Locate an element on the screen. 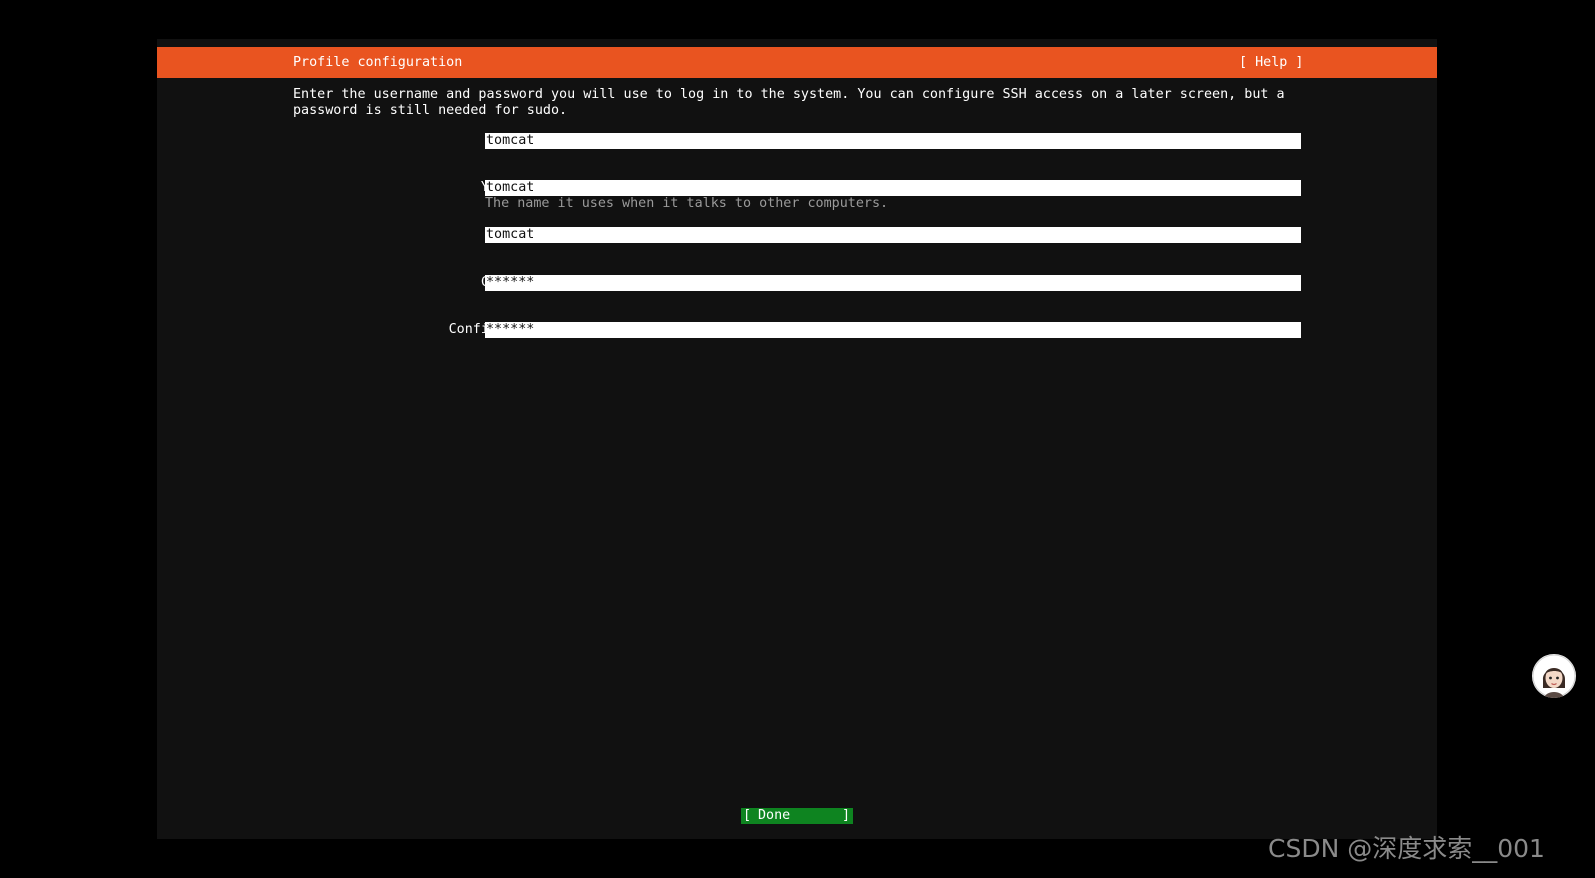 This screenshot has height=878, width=1595. done-label: Done is located at coordinates (774, 815).